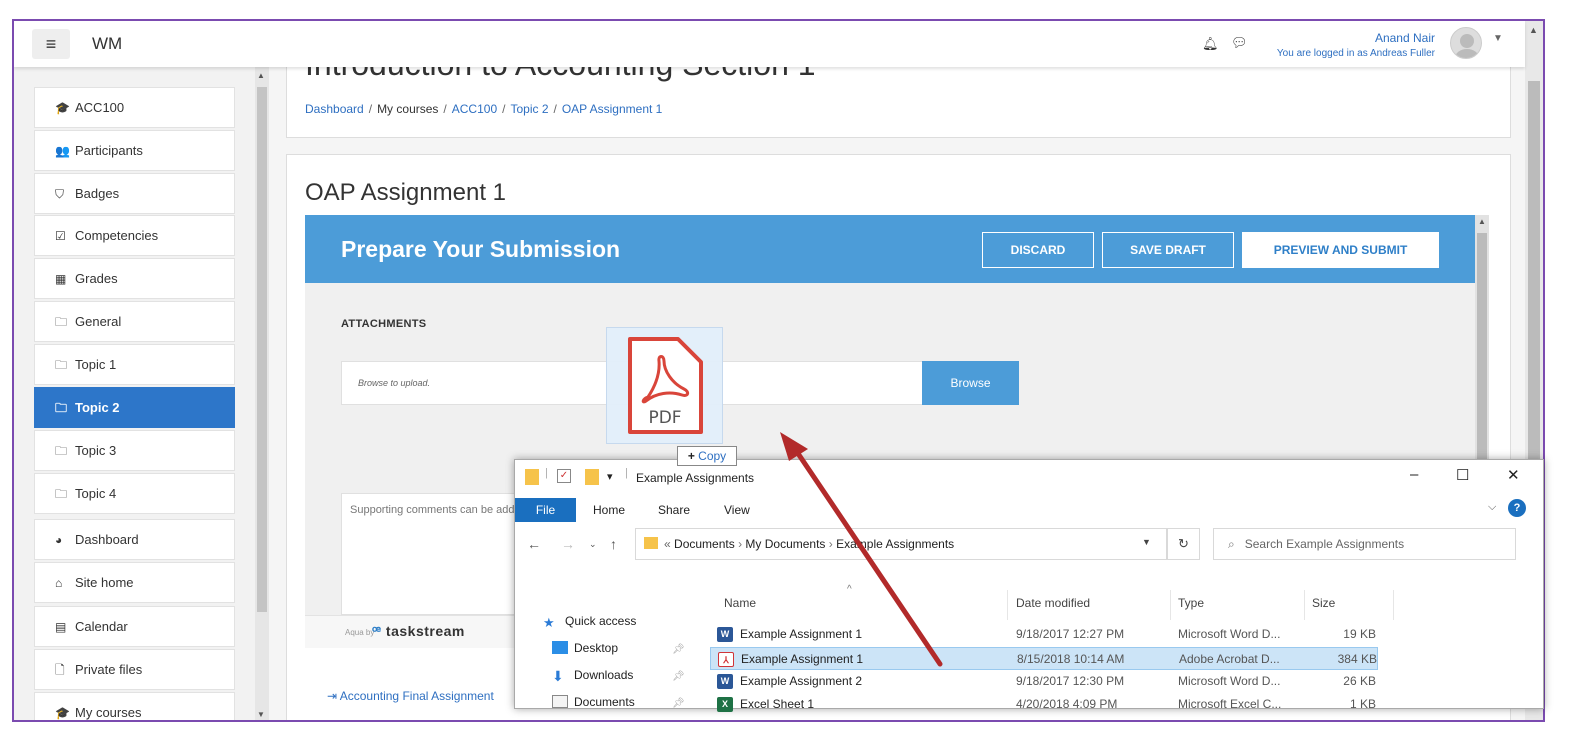 The height and width of the screenshot is (748, 1570). I want to click on save-draft-button: SAVE DRAFT, so click(1168, 250).